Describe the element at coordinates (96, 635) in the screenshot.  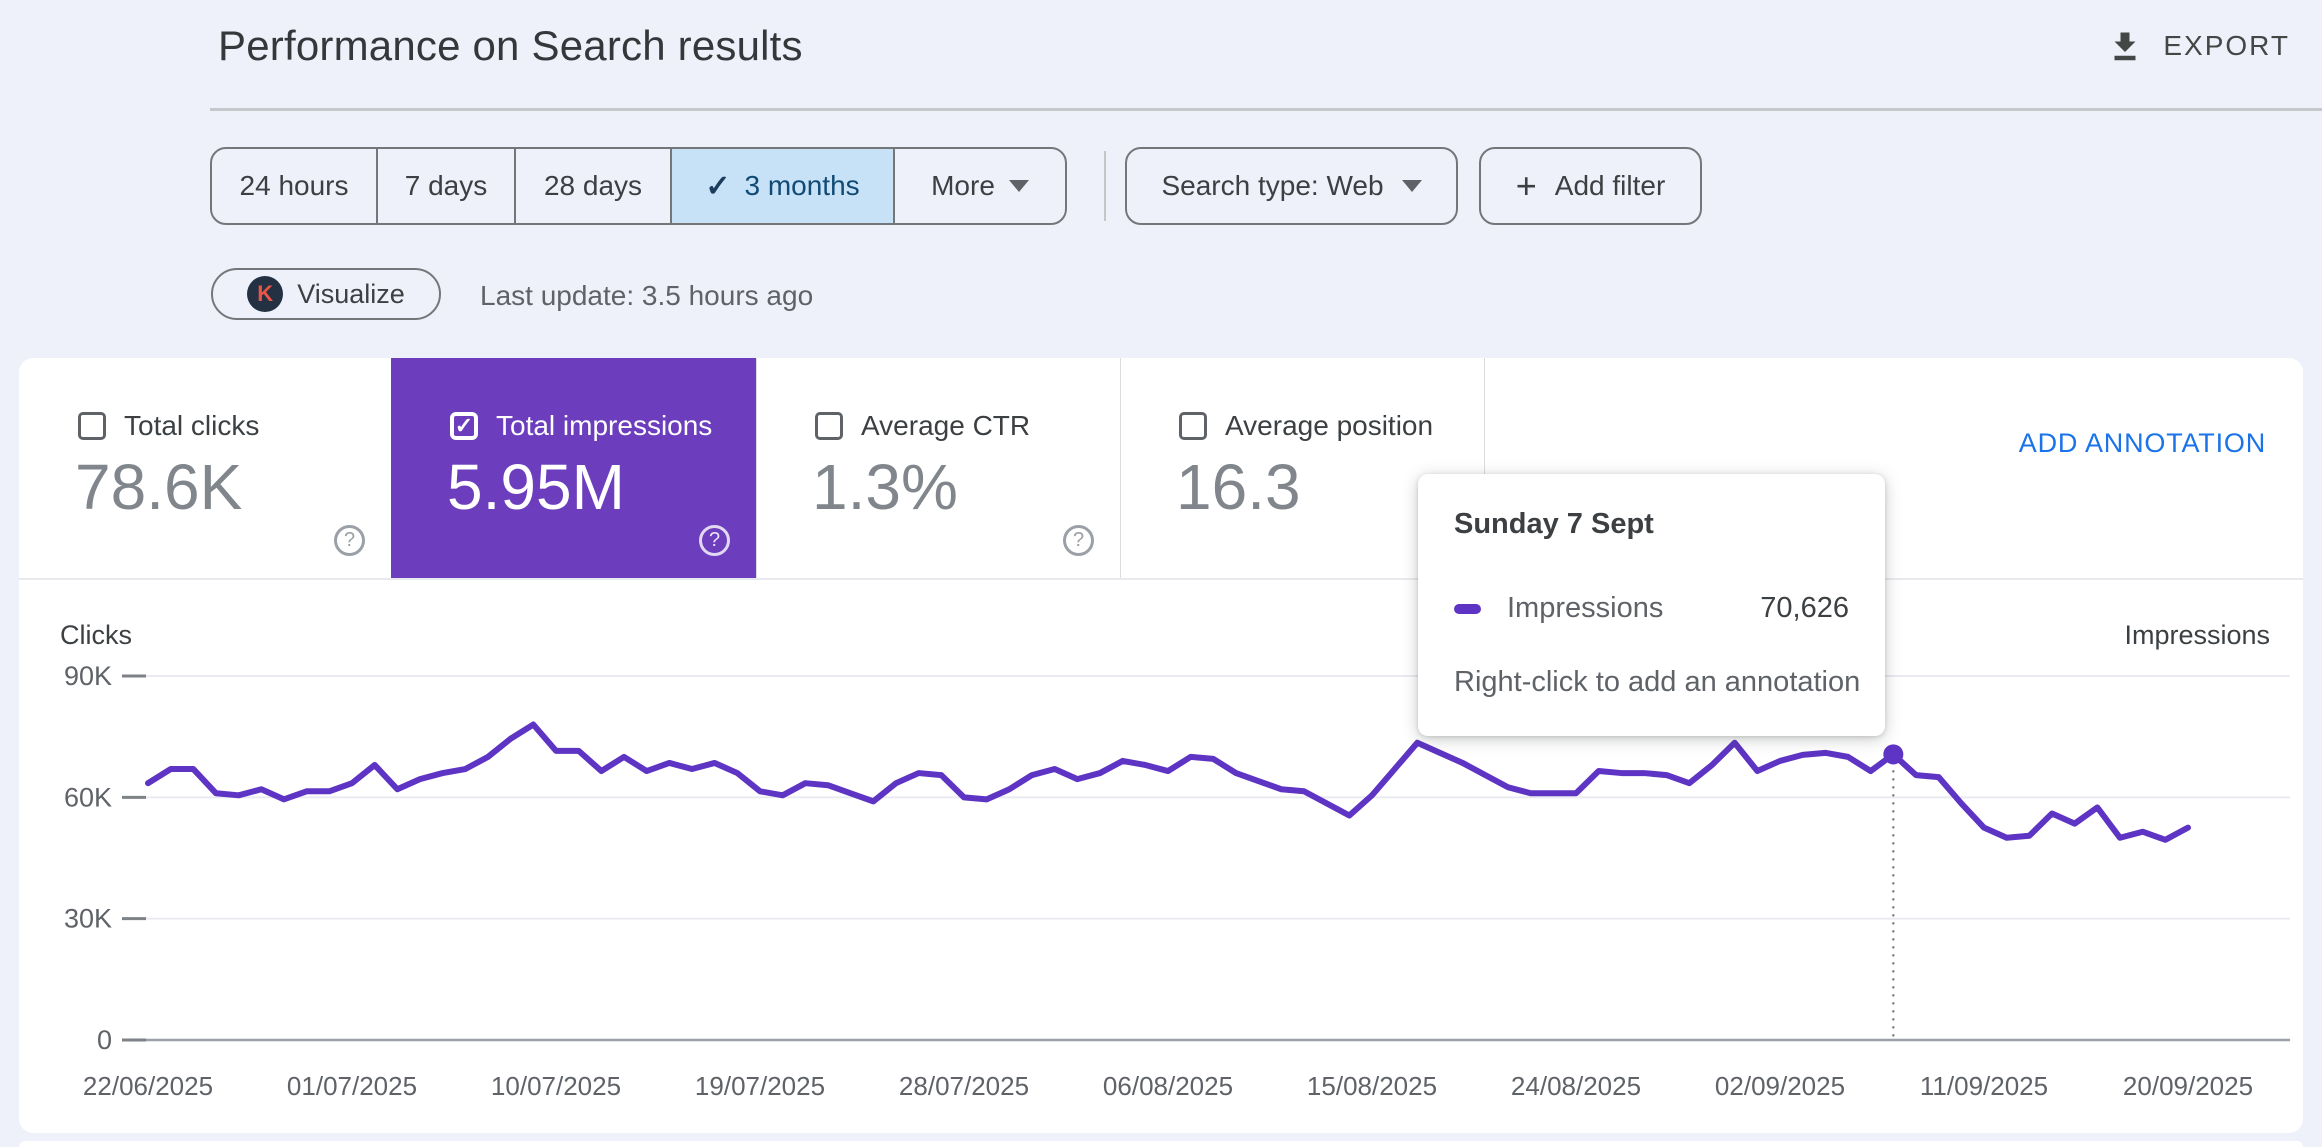
I see `clicks-axis-label: Clicks` at that location.